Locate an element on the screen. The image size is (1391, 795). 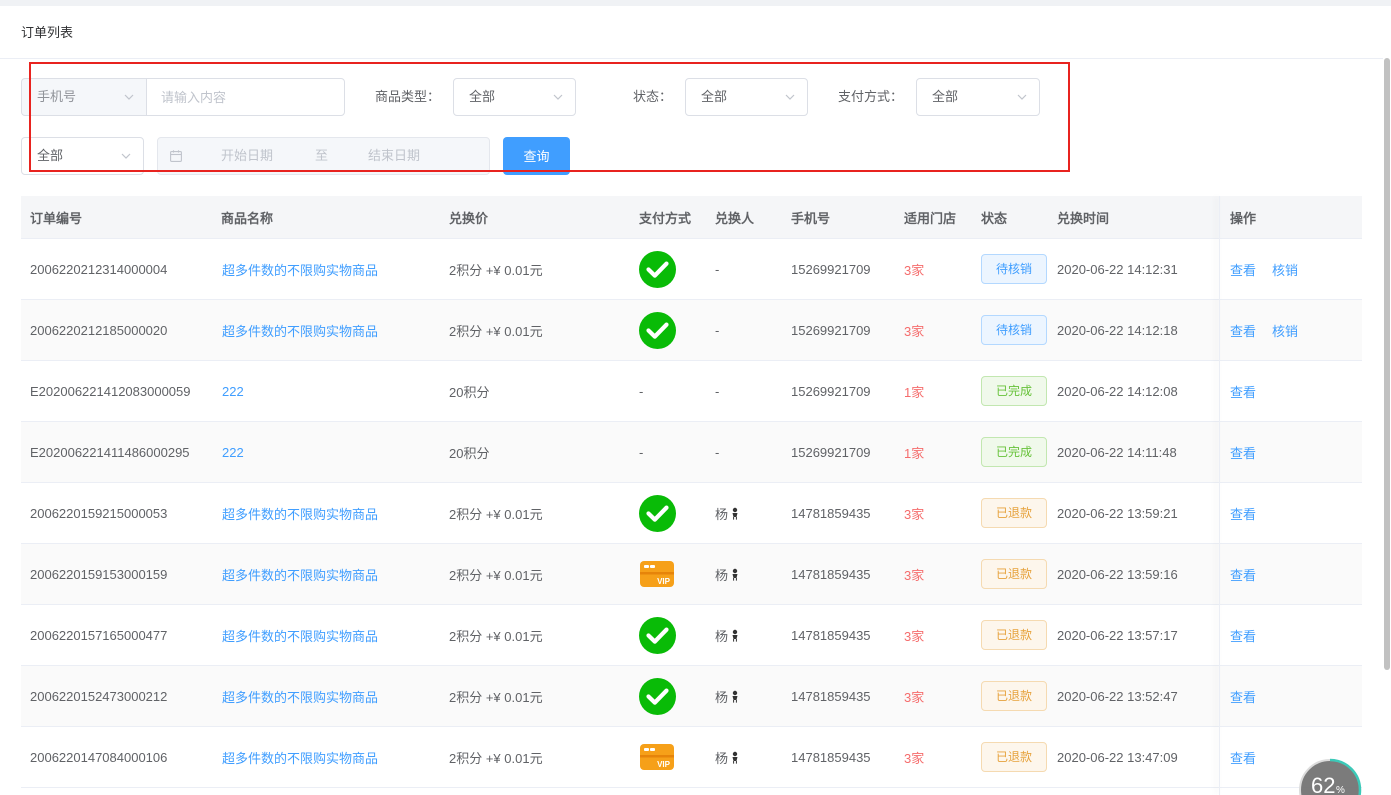
payment-method-label: 支付方式： is located at coordinates (871, 96).